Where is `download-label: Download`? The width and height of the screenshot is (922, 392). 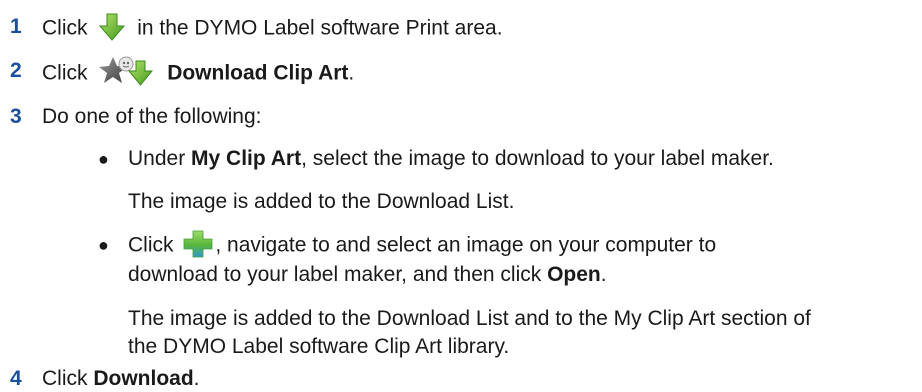 download-label: Download is located at coordinates (143, 378).